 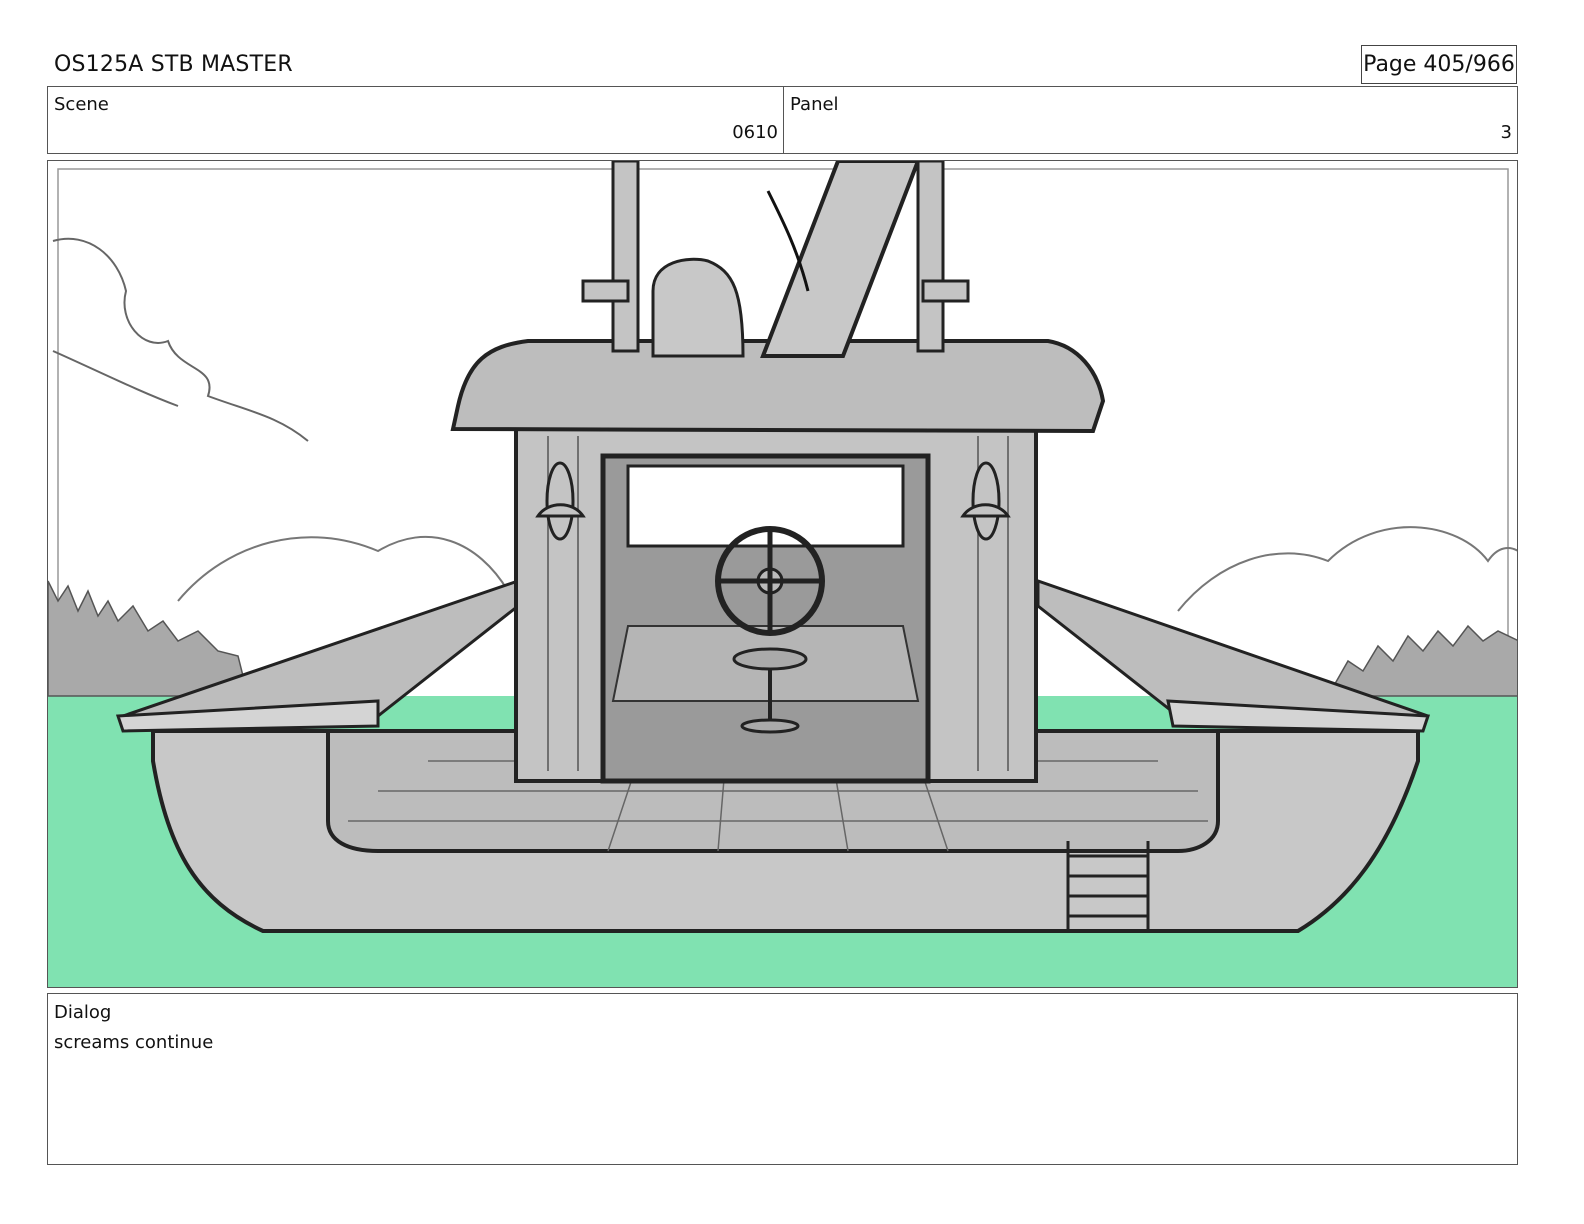 What do you see at coordinates (698, 307) in the screenshot?
I see `roof-arch` at bounding box center [698, 307].